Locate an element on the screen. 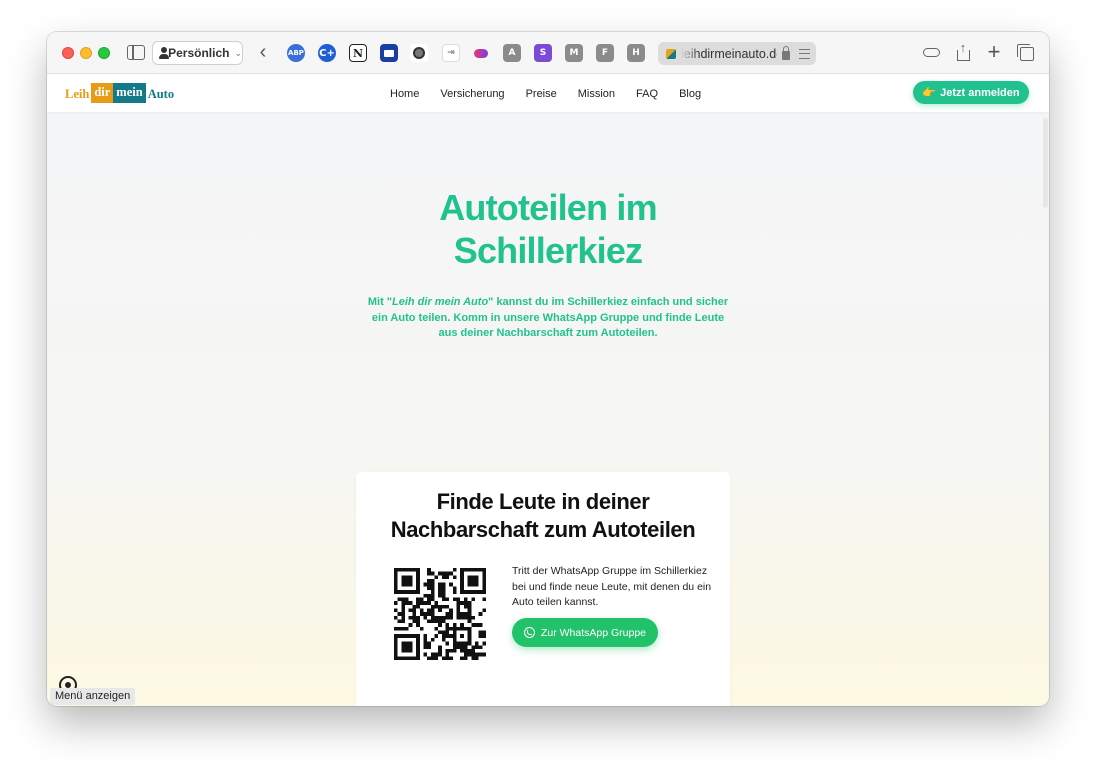 The image size is (1096, 768). cloud-extension-icon is located at coordinates (481, 53).